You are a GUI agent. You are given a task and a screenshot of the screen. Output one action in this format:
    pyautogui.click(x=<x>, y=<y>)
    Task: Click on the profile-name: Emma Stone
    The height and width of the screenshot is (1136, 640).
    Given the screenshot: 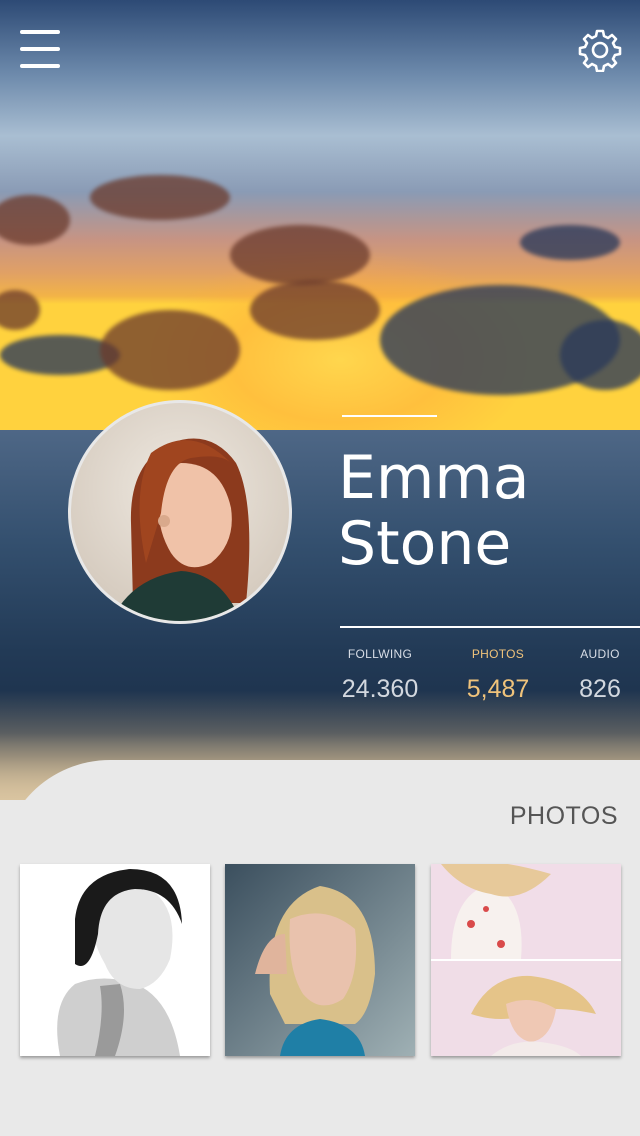 What is the action you would take?
    pyautogui.click(x=483, y=511)
    